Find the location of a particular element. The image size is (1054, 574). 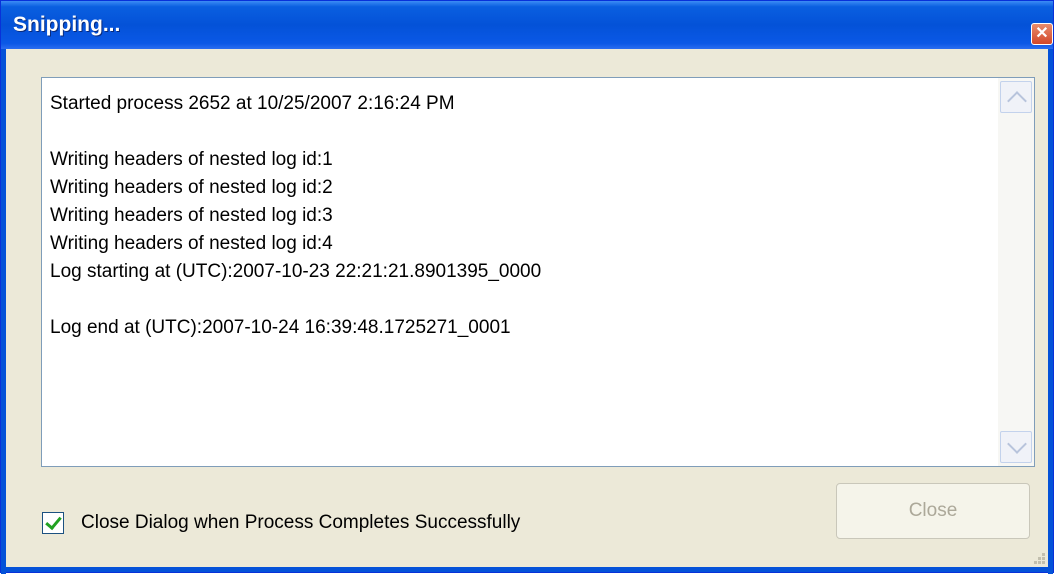

checkmark-icon is located at coordinates (53, 521).